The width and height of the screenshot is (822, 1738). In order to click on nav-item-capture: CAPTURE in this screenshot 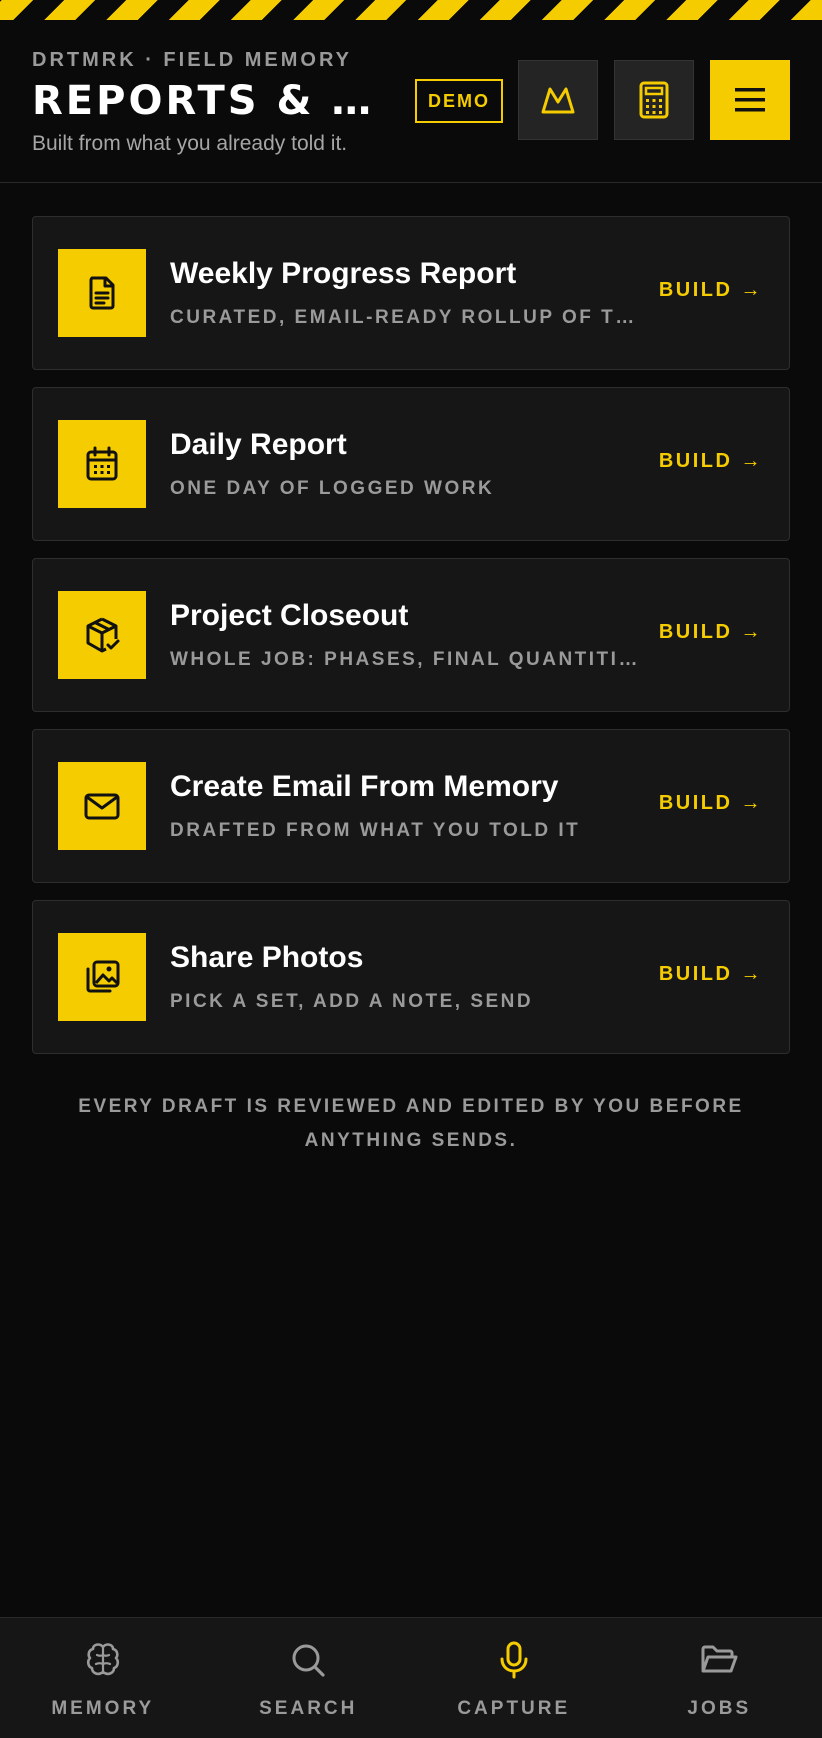, I will do `click(514, 1678)`.